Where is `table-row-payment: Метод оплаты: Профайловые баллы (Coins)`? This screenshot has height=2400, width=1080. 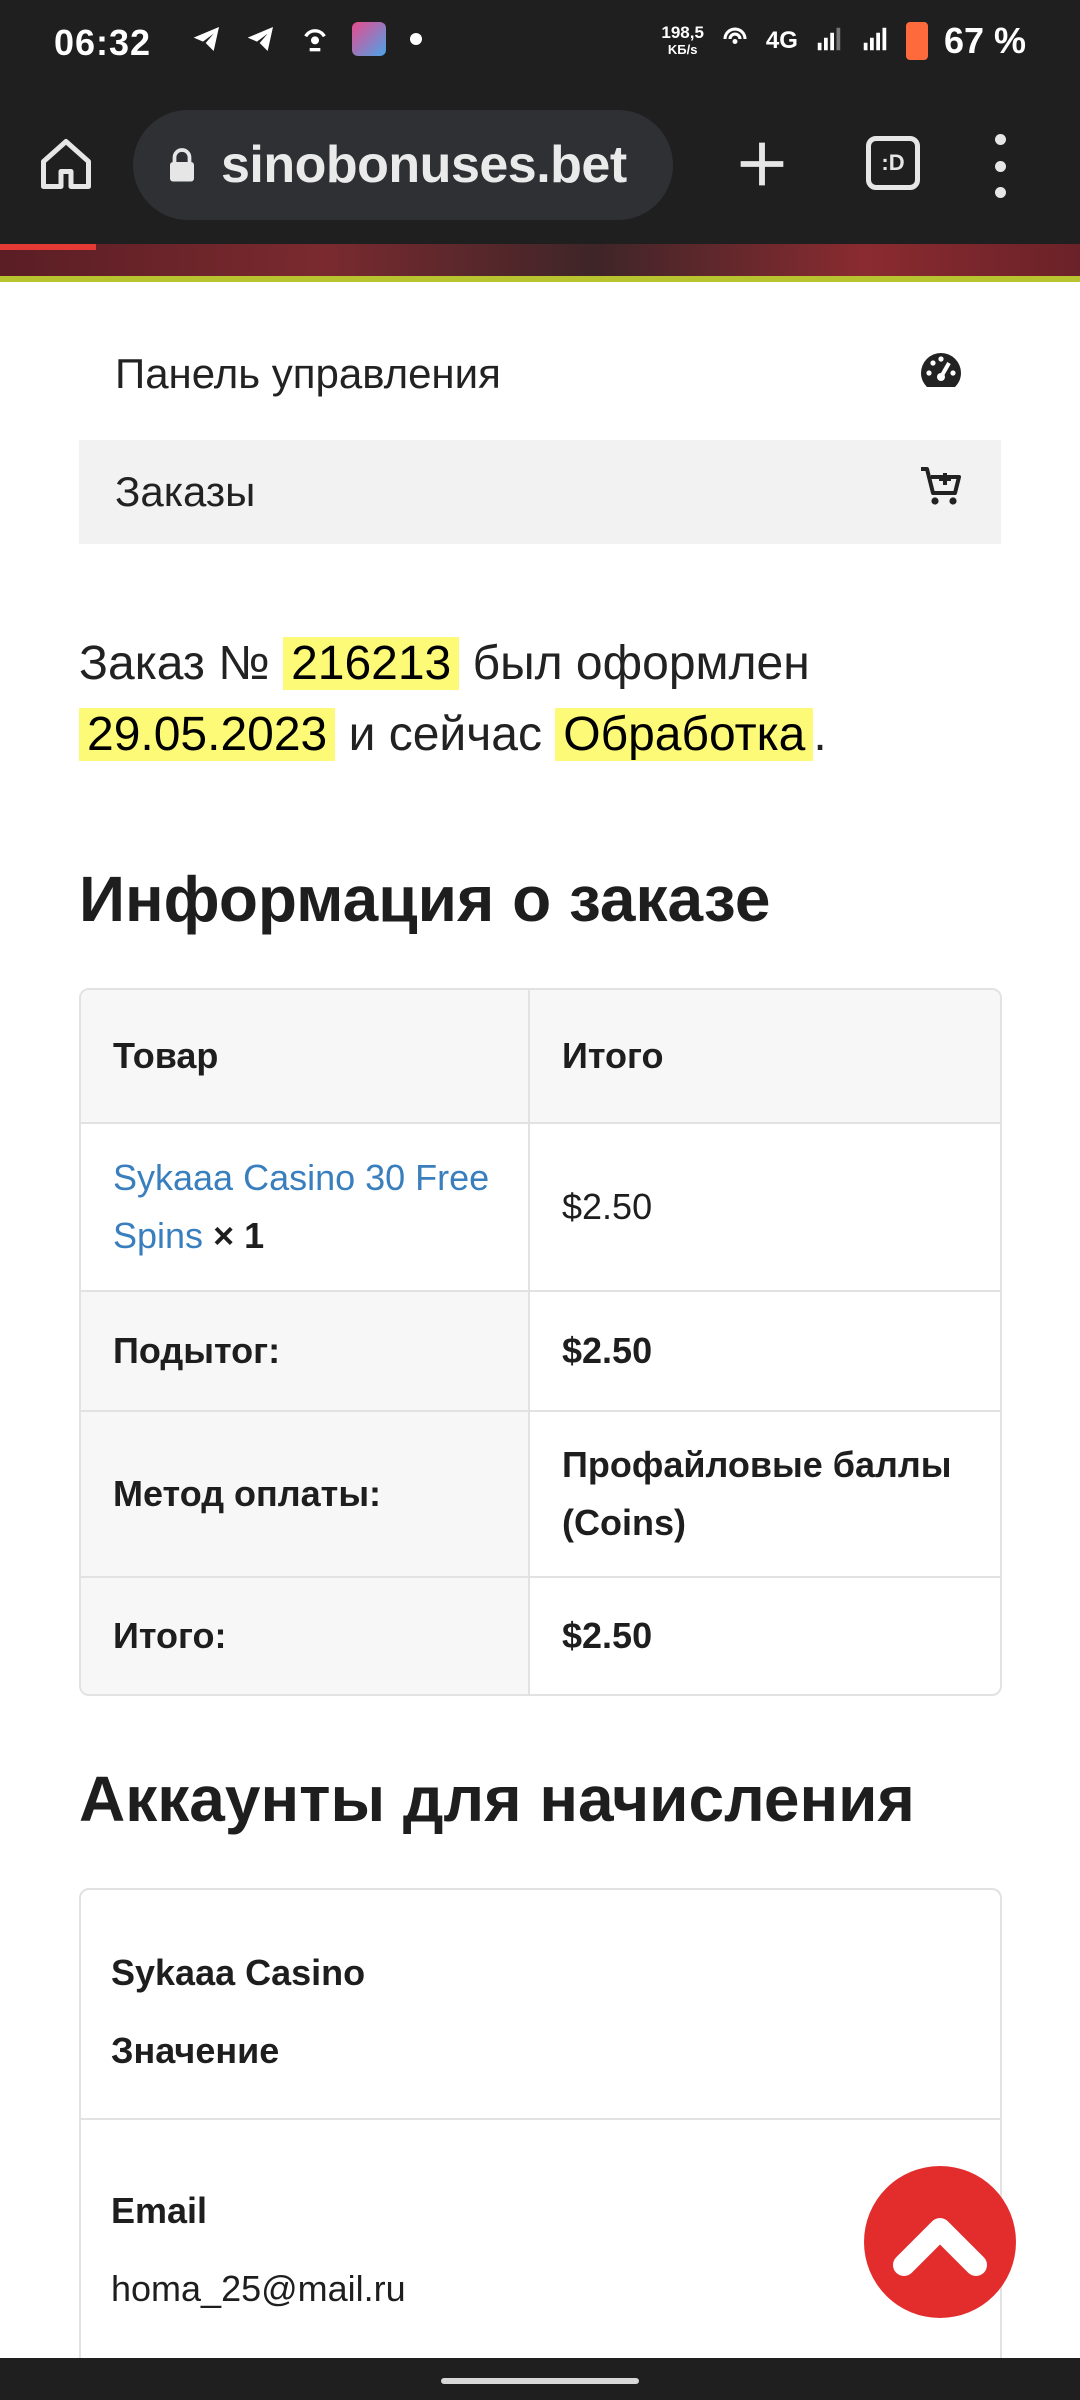
table-row-payment: Метод оплаты: Профайловые баллы (Coins) is located at coordinates (540, 1493).